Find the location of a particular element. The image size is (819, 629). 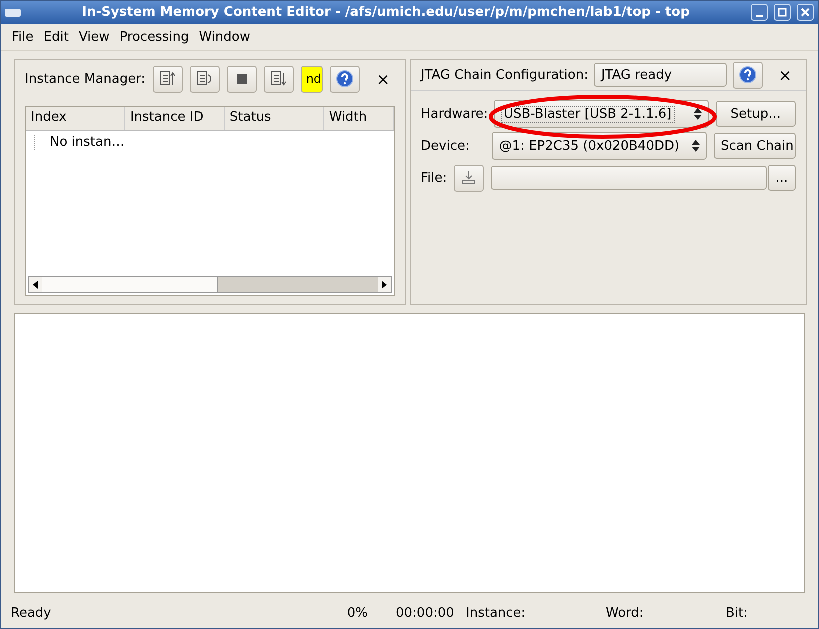

status-text: Bit: is located at coordinates (738, 613).